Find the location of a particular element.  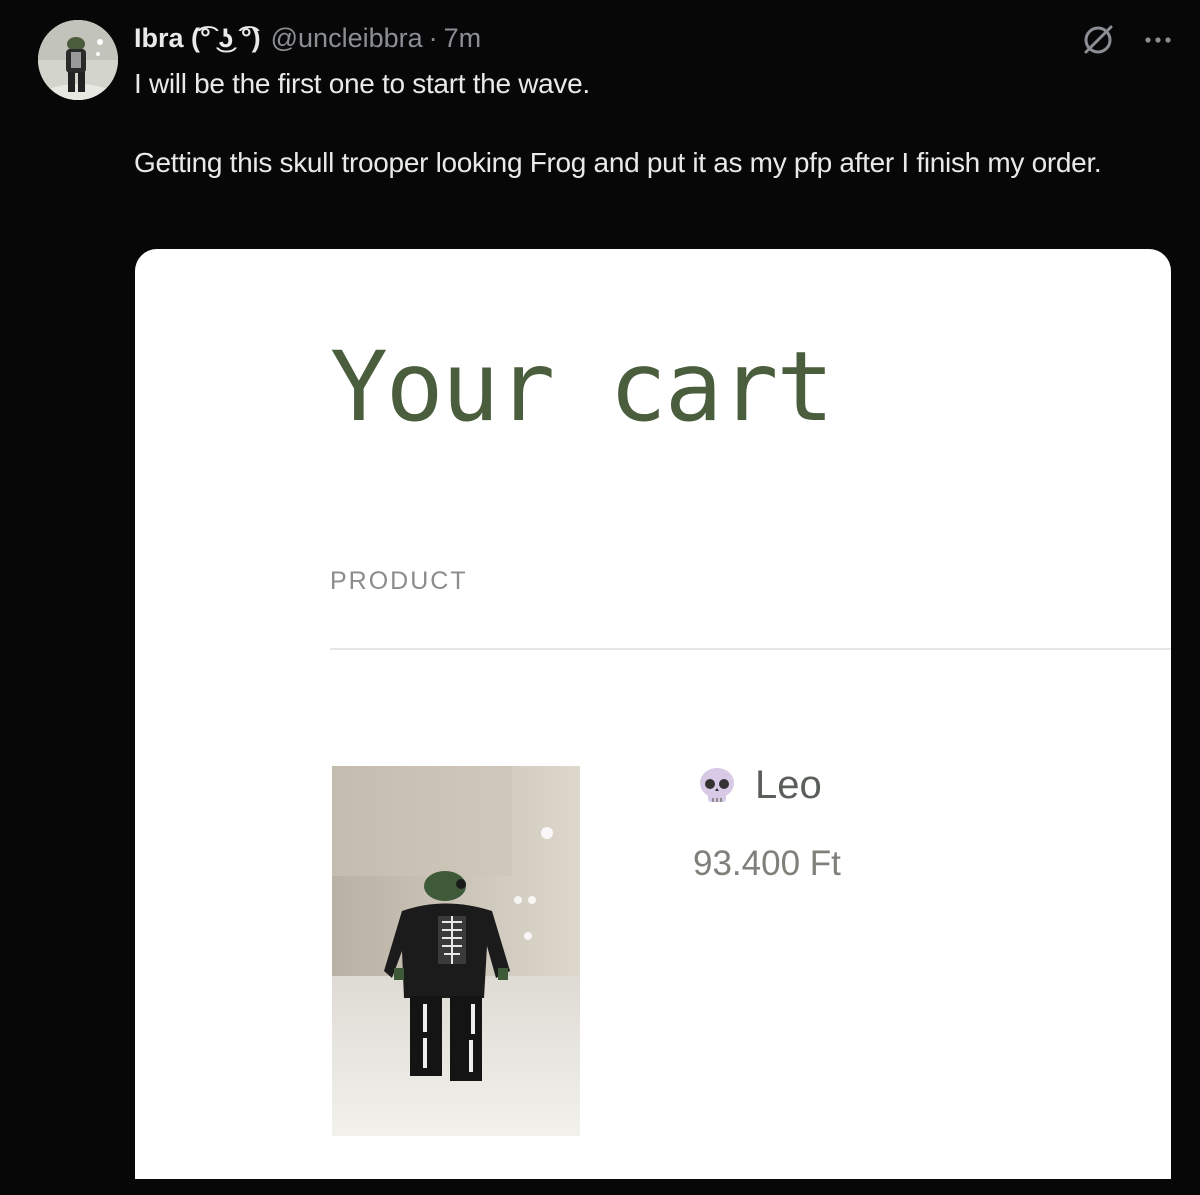

timestamp: 7m is located at coordinates (463, 38).